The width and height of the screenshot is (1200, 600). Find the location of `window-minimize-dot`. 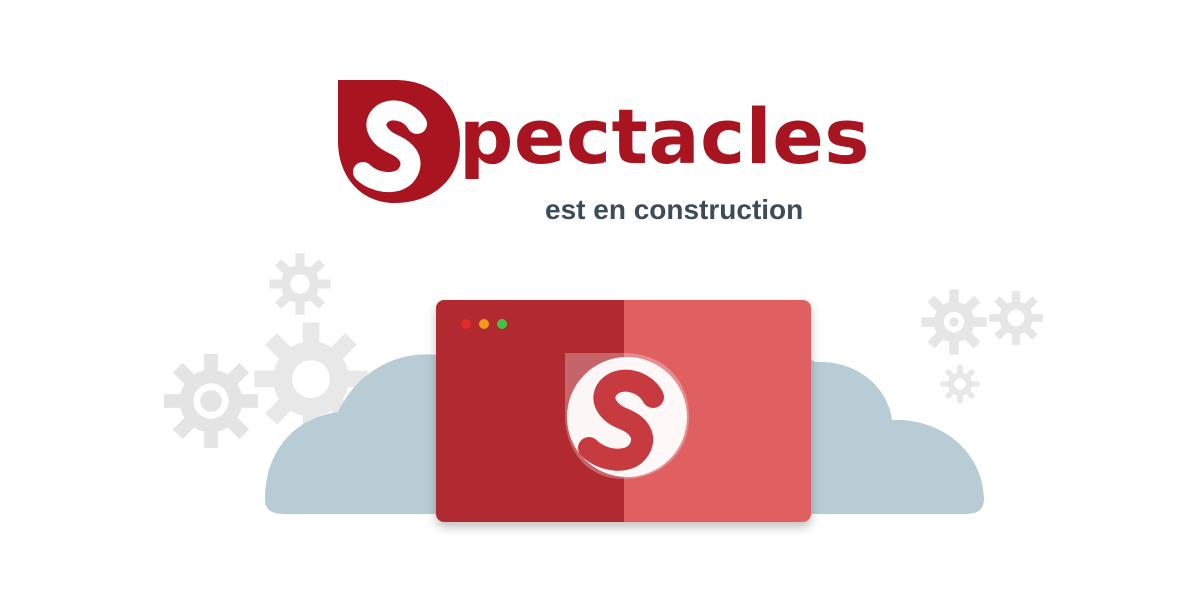

window-minimize-dot is located at coordinates (484, 324).